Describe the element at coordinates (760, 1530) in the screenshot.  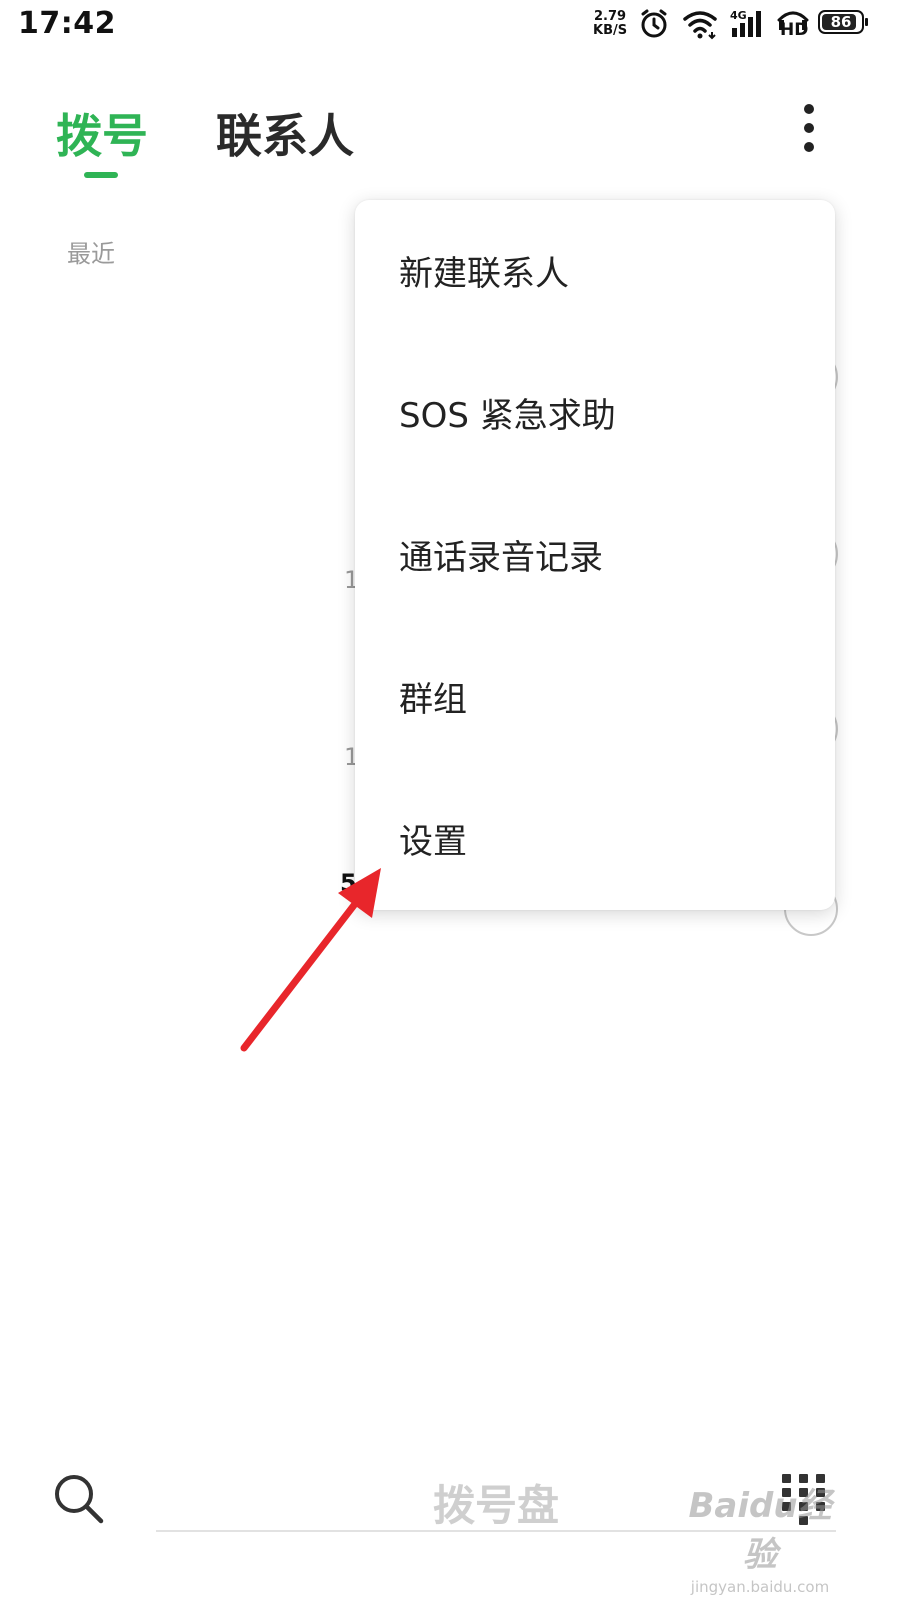
I see `watermark-main: Baidu经验` at that location.